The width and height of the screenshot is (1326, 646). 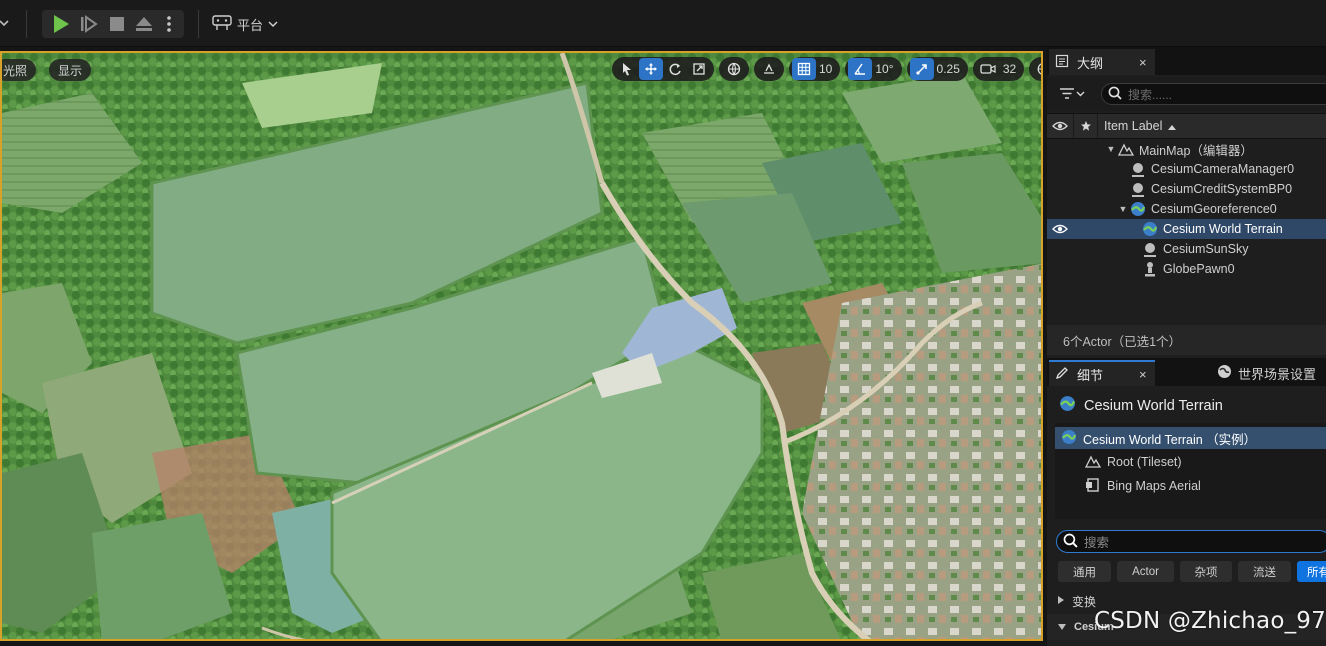 I want to click on translate-icon, so click(x=651, y=69).